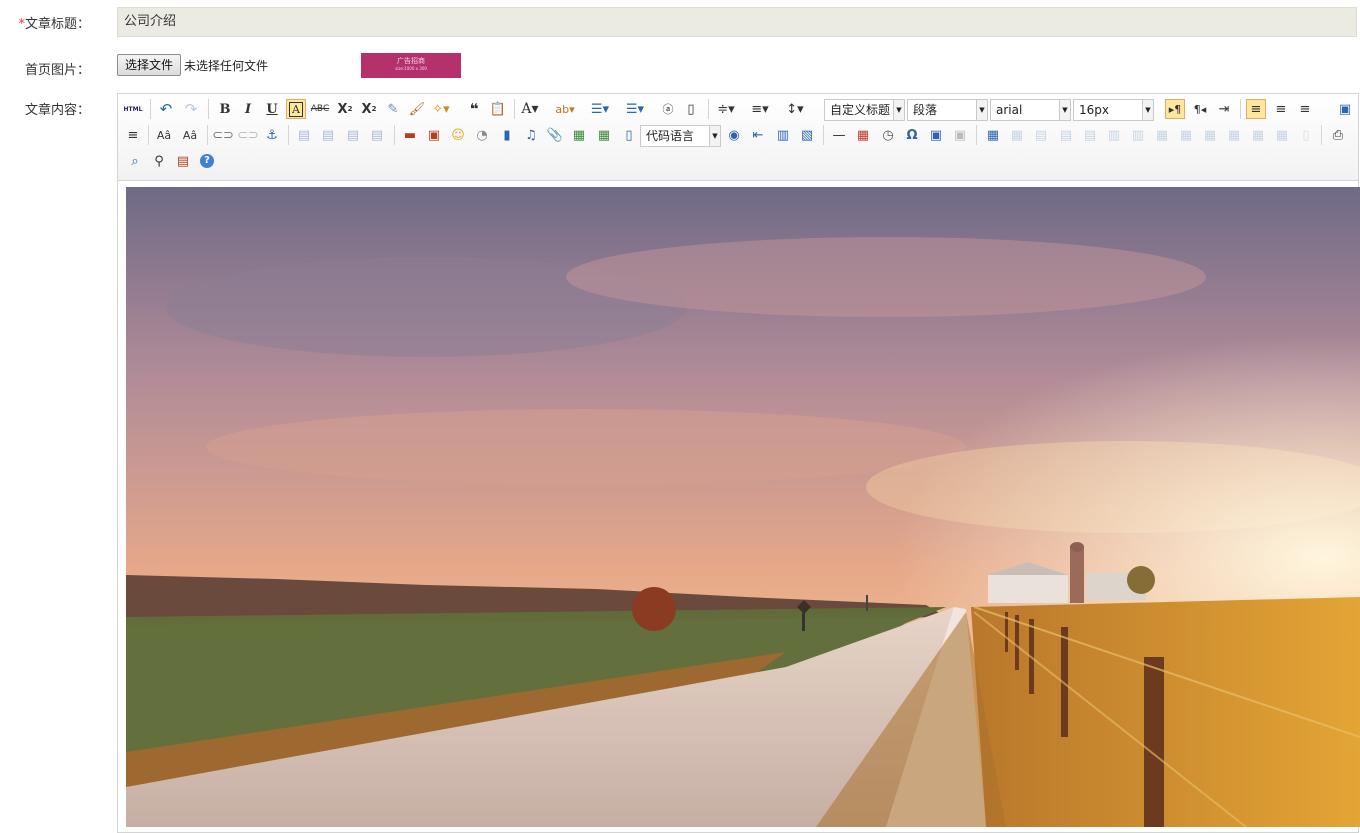 The image size is (1360, 833). I want to click on link-icon: ⊂⊃, so click(223, 135).